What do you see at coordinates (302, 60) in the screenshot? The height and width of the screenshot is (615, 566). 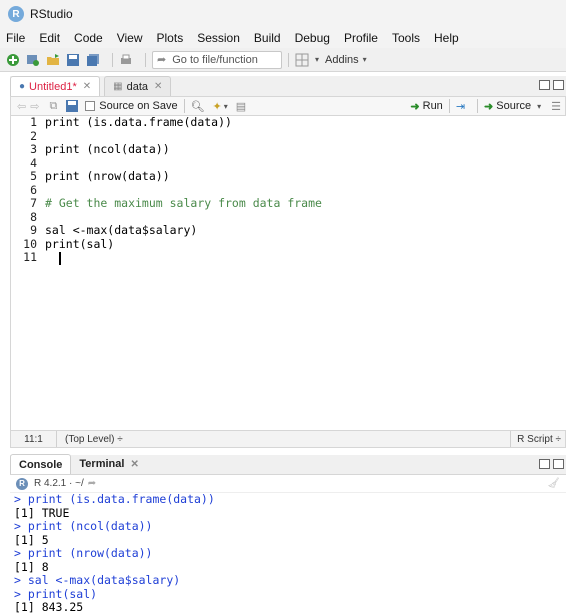 I see `grid-layout-icon` at bounding box center [302, 60].